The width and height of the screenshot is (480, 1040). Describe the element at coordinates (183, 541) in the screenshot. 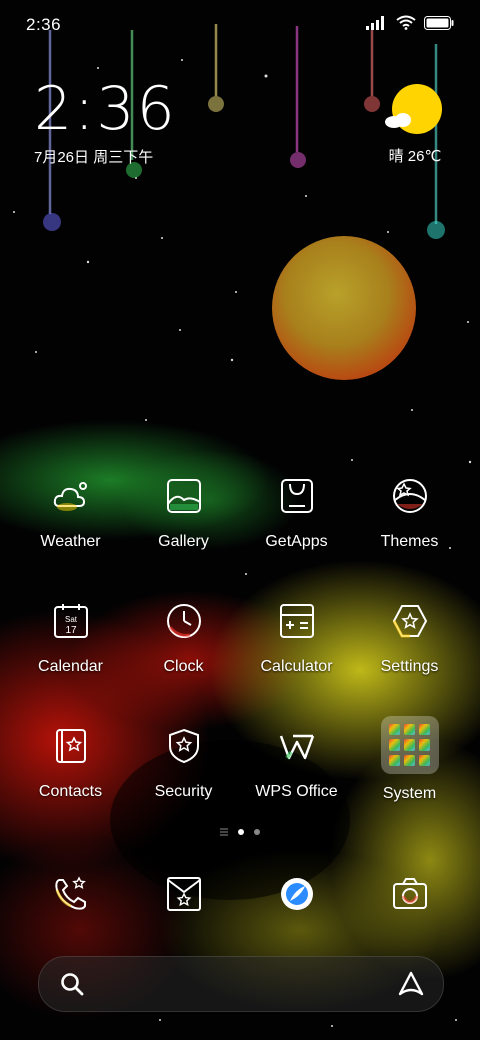

I see `app-label: Gallery` at that location.